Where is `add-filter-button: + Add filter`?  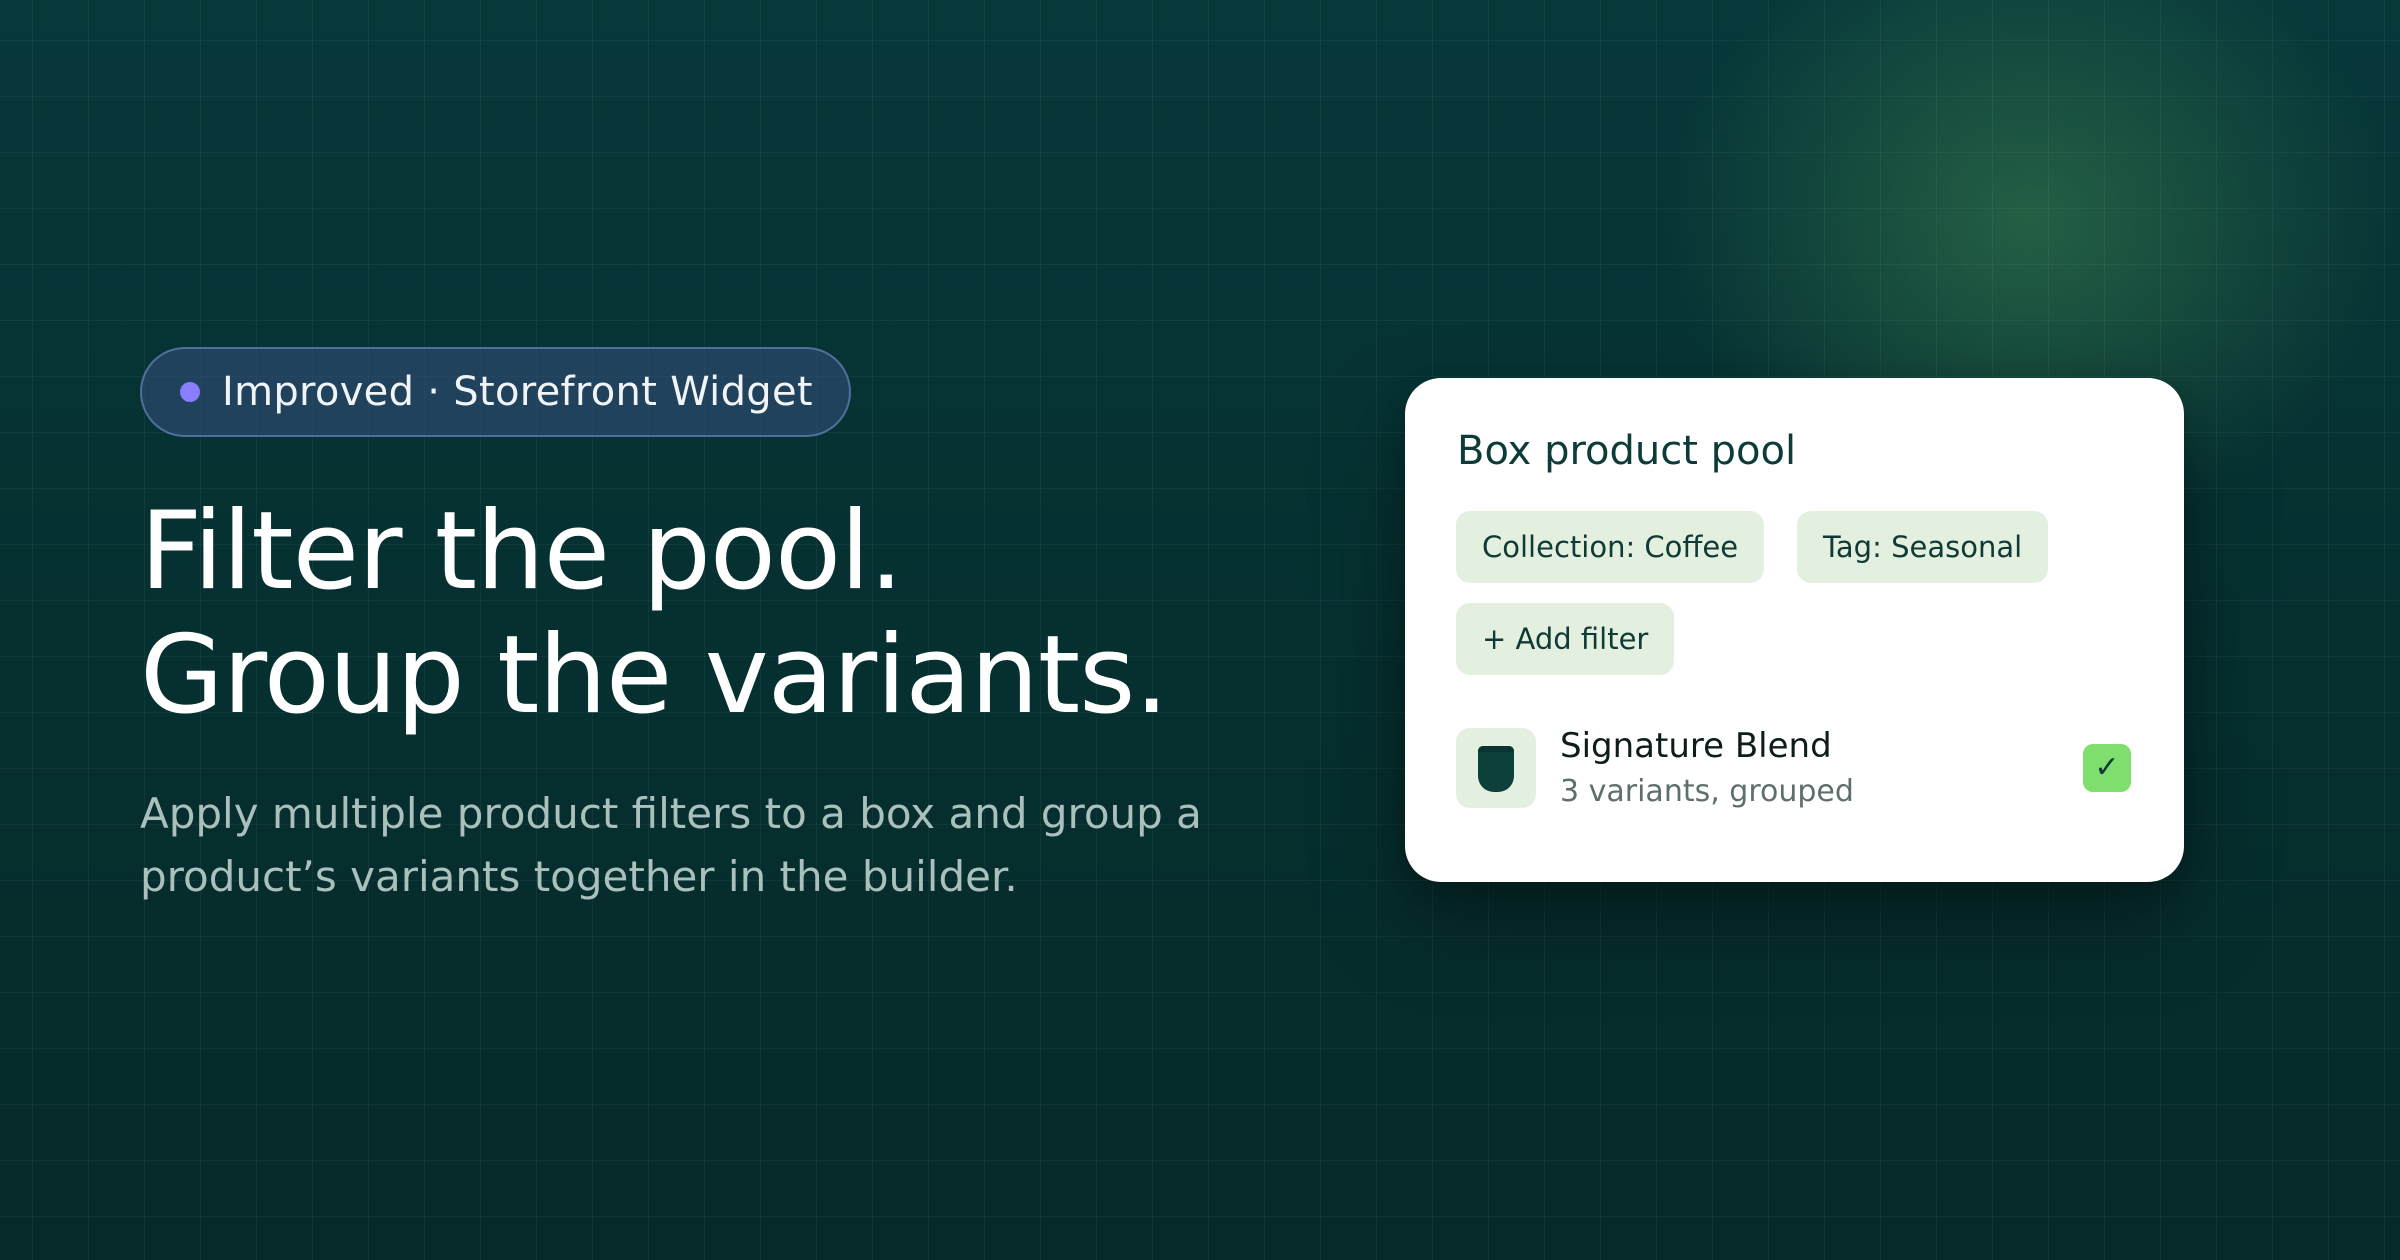 add-filter-button: + Add filter is located at coordinates (1565, 639).